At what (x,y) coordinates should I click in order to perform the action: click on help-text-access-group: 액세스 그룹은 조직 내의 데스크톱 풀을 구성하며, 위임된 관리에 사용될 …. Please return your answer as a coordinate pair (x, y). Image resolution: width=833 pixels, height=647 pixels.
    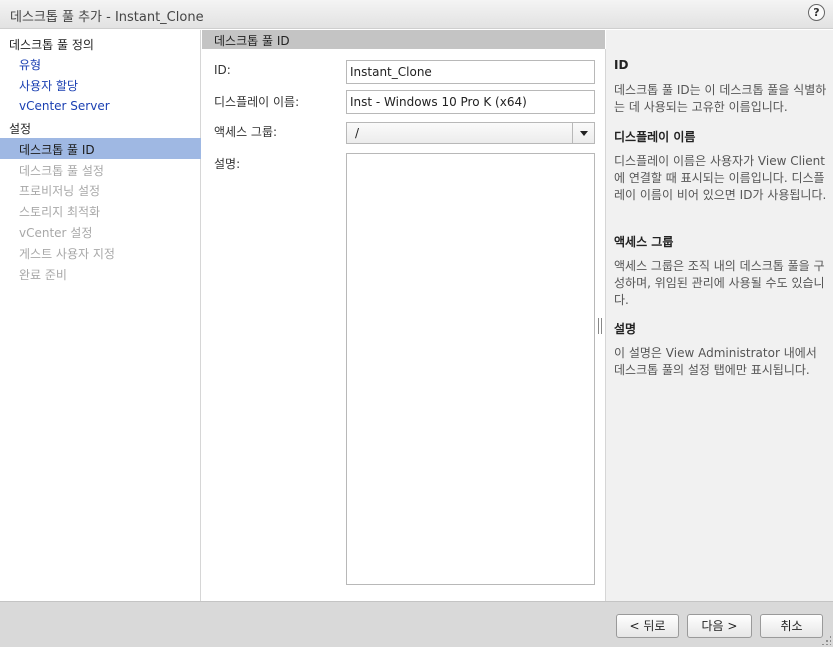
    Looking at the image, I should click on (719, 283).